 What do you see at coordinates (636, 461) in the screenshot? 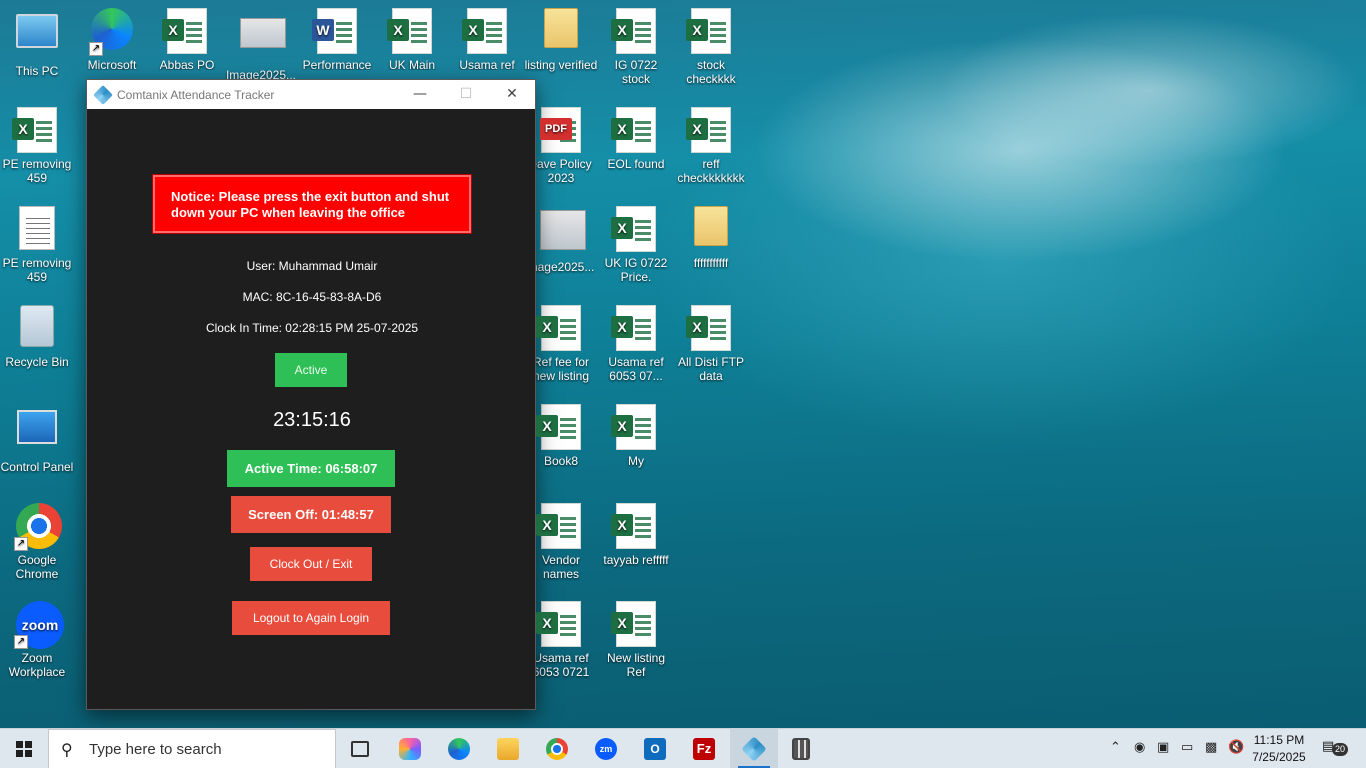
I see `desktop-icon-label: My` at bounding box center [636, 461].